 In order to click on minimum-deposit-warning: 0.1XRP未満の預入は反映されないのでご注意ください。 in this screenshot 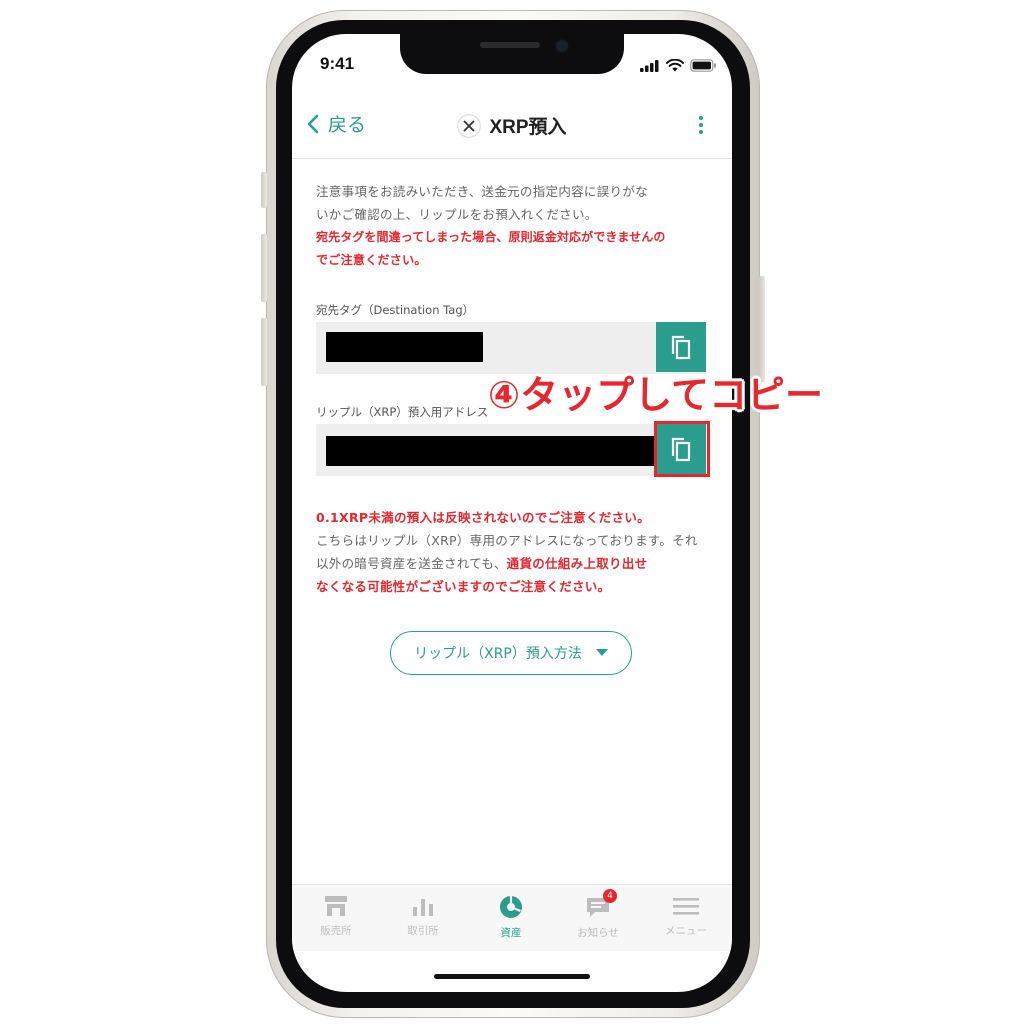, I will do `click(483, 517)`.